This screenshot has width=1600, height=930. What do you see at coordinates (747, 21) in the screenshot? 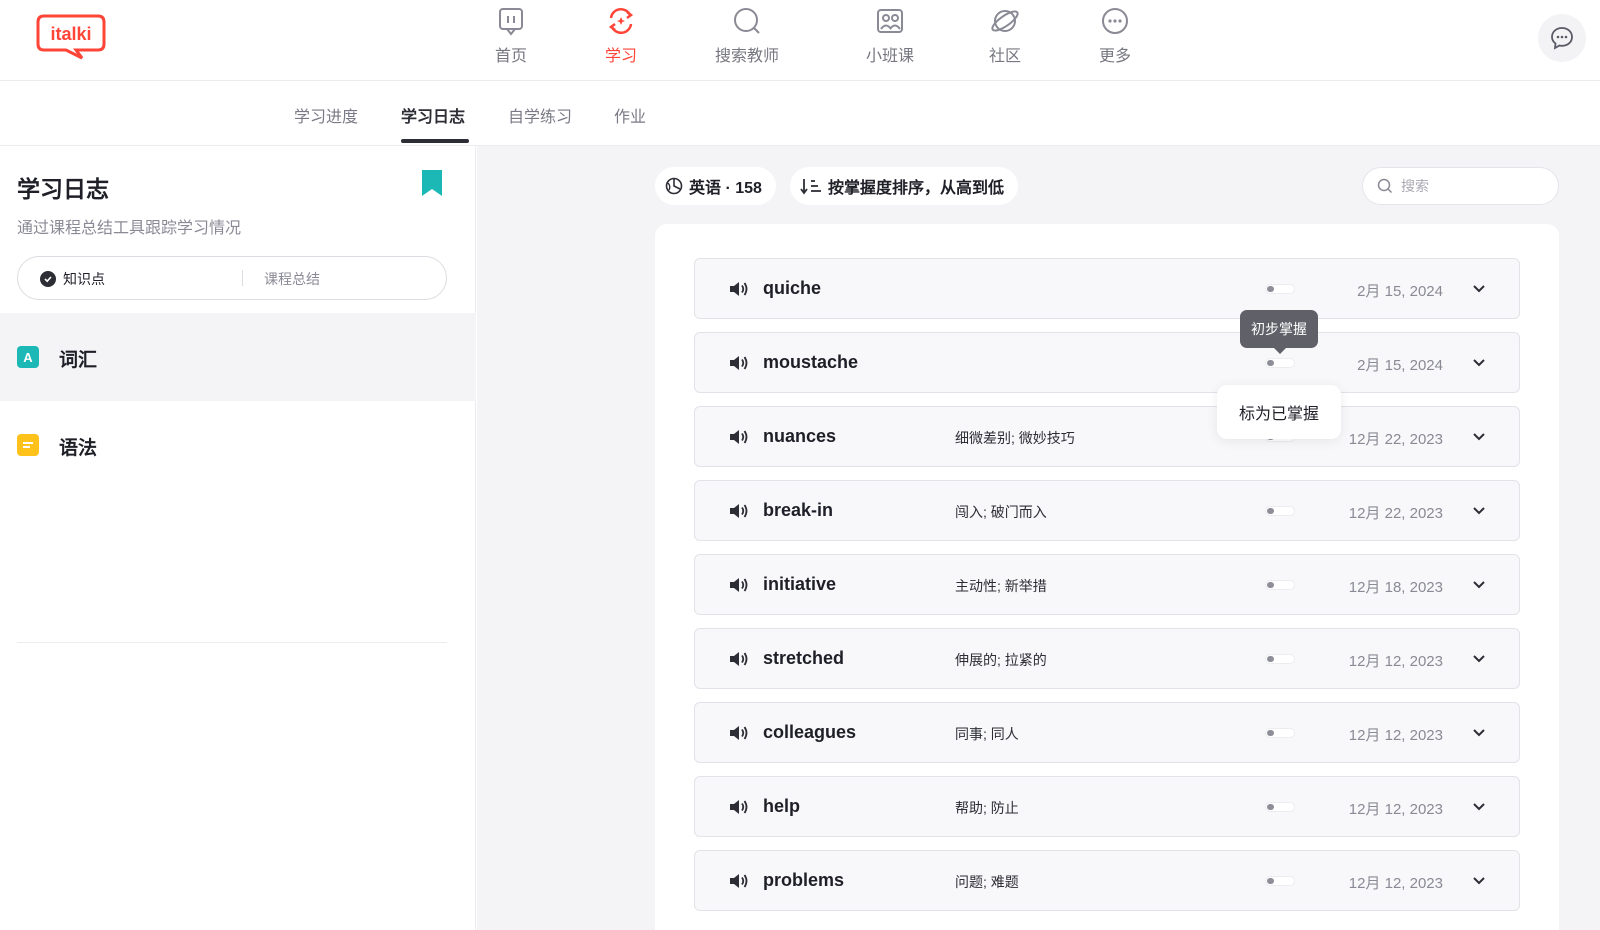
I see `search-teacher-icon` at bounding box center [747, 21].